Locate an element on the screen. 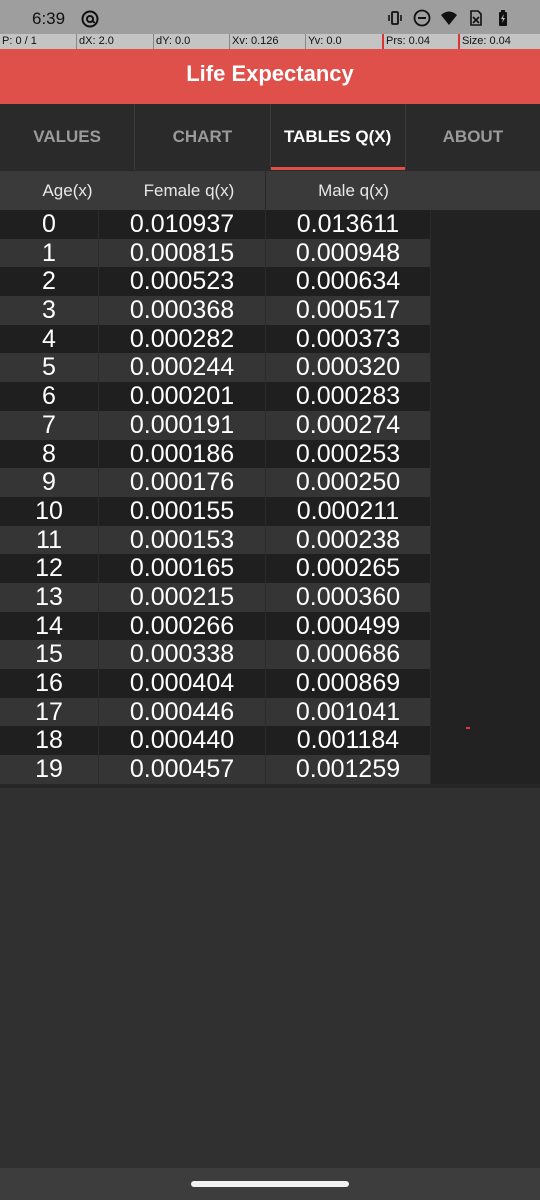 This screenshot has height=1200, width=540. cell-male-qx: 0.000634 is located at coordinates (347, 282).